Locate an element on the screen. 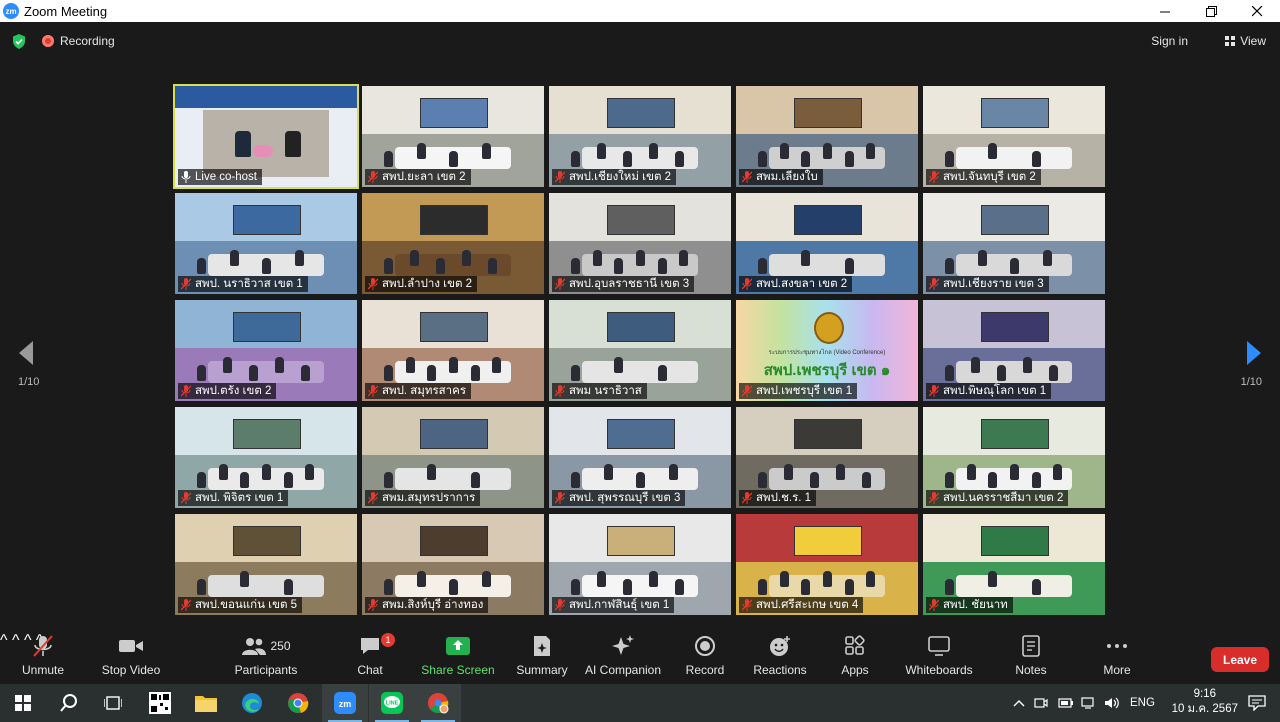 This screenshot has width=1280, height=722. participant-video-tile: Live co-host is located at coordinates (266, 136).